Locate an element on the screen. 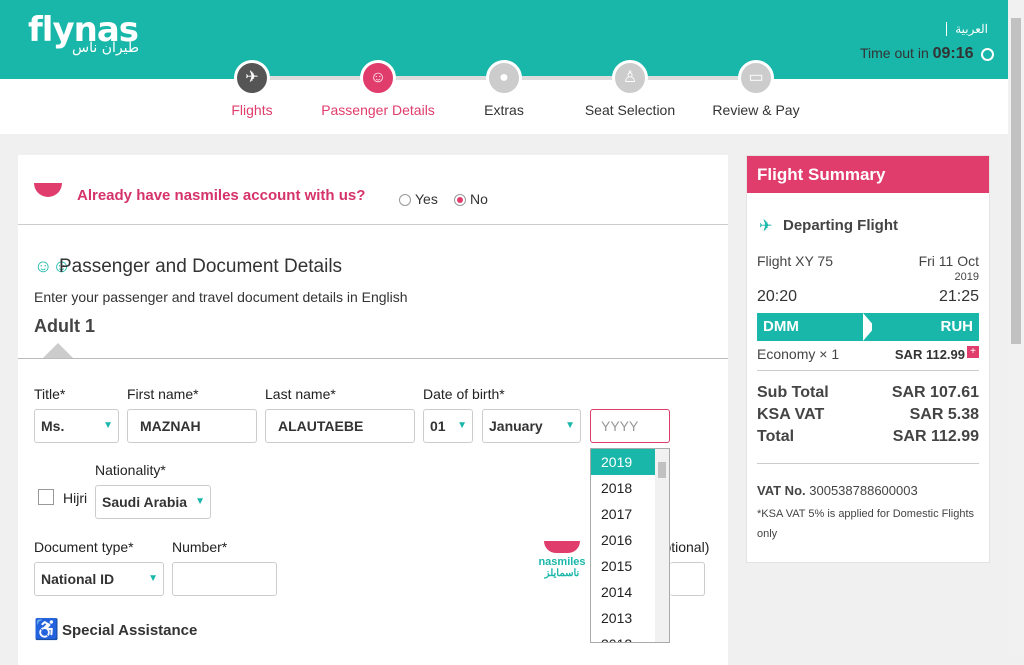 This screenshot has height=665, width=1024. last-name-label: Last name* is located at coordinates (300, 394).